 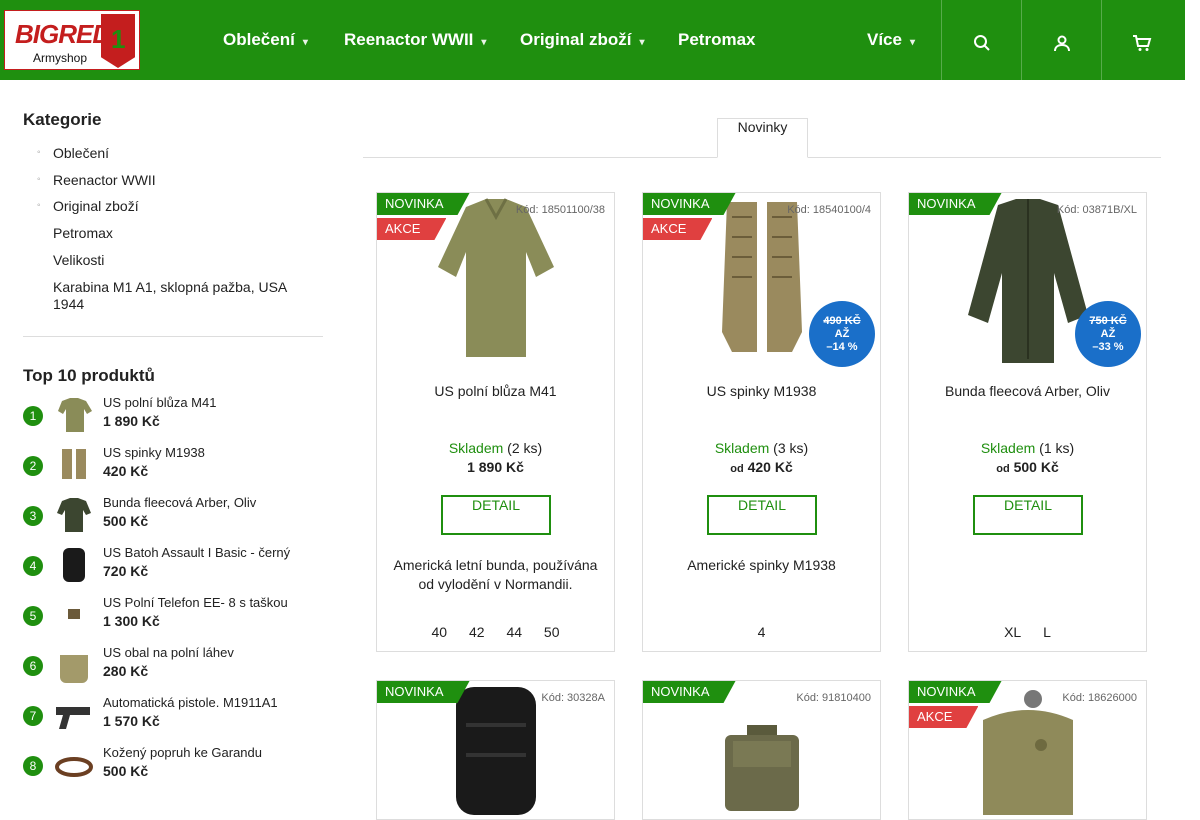 What do you see at coordinates (173, 520) in the screenshot?
I see `top-product-row: 3 Bunda fleecová Arber, Oliv 500 Kč` at bounding box center [173, 520].